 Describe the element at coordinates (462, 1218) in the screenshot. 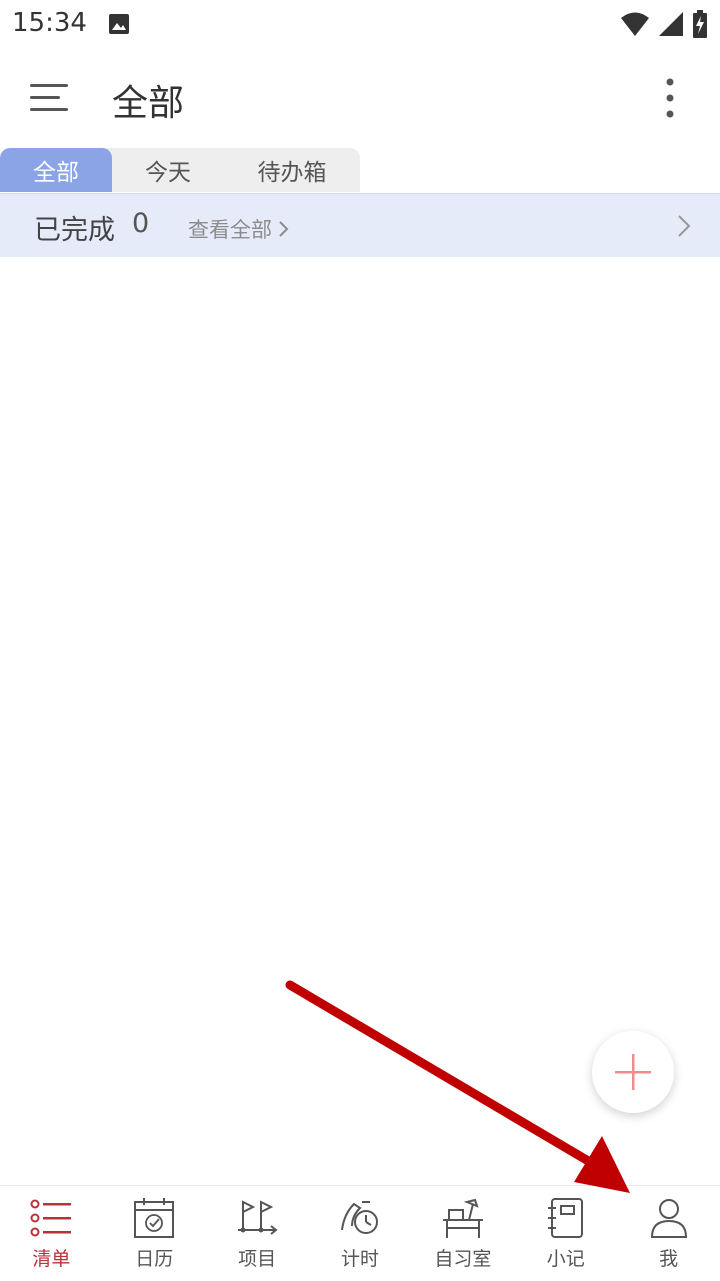

I see `study-room-icon` at that location.